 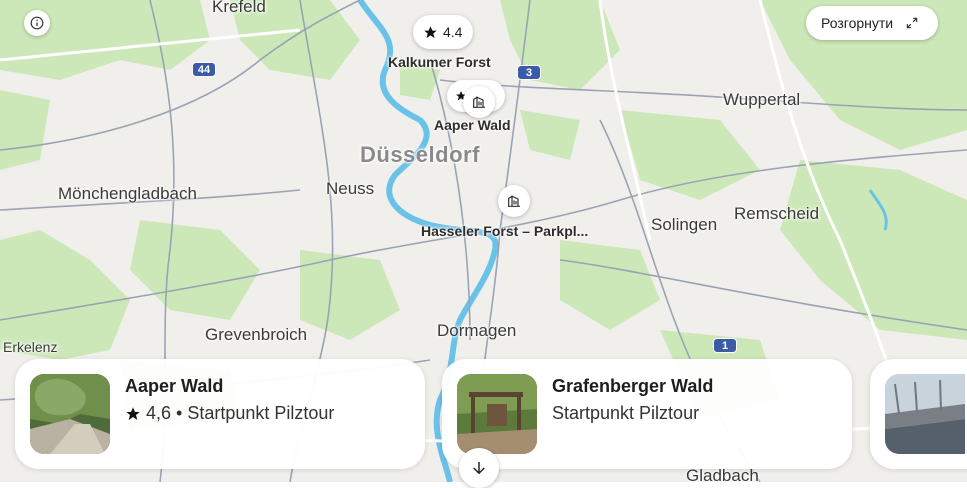 I want to click on place-card-category: Startpunkt Pilztour, so click(x=626, y=413).